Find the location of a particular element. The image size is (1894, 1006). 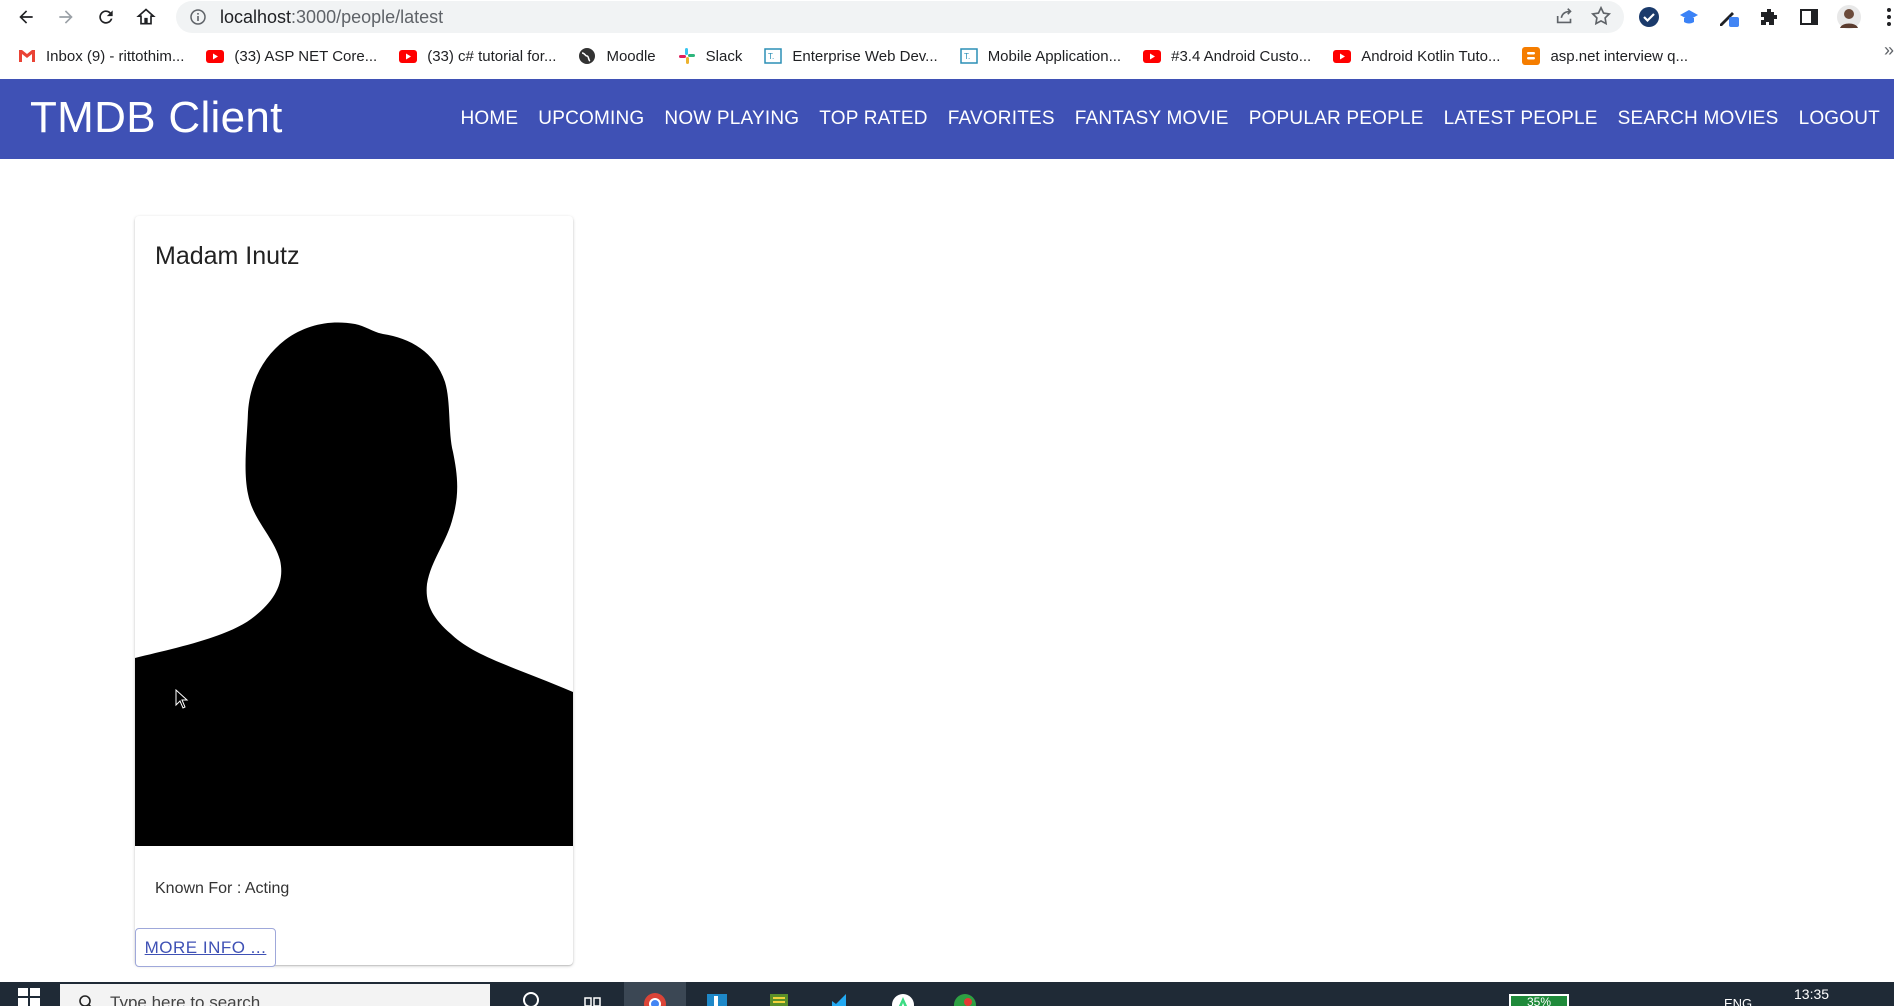

android-studio-taskbar-button is located at coordinates (903, 994).